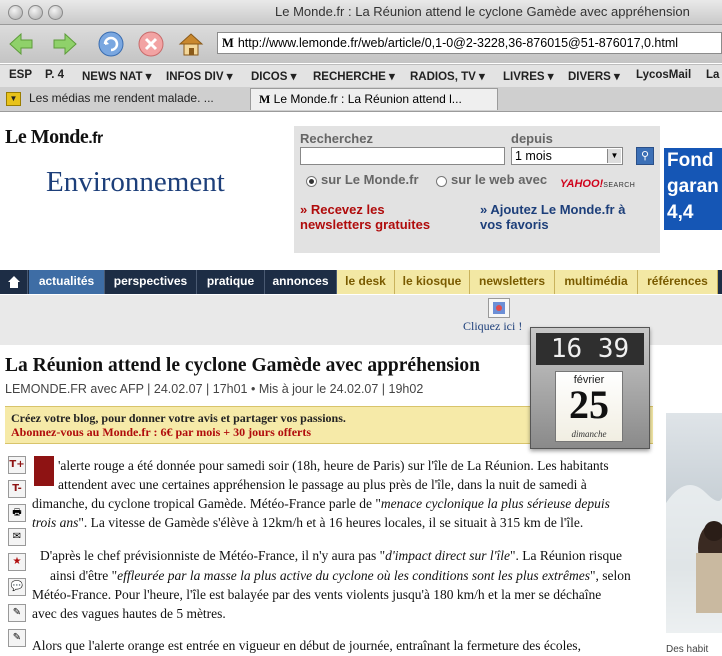  What do you see at coordinates (20, 75) in the screenshot?
I see `bookmark-esp: ESP` at bounding box center [20, 75].